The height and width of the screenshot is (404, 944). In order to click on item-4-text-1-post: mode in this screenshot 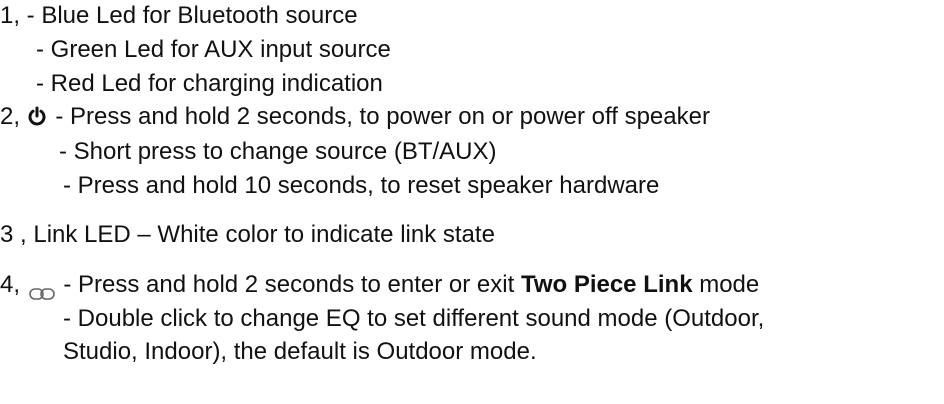, I will do `click(726, 284)`.